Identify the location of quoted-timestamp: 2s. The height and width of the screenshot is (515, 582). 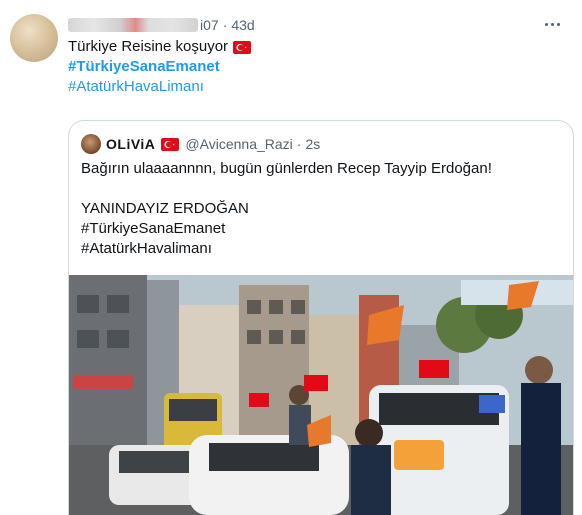
(312, 144).